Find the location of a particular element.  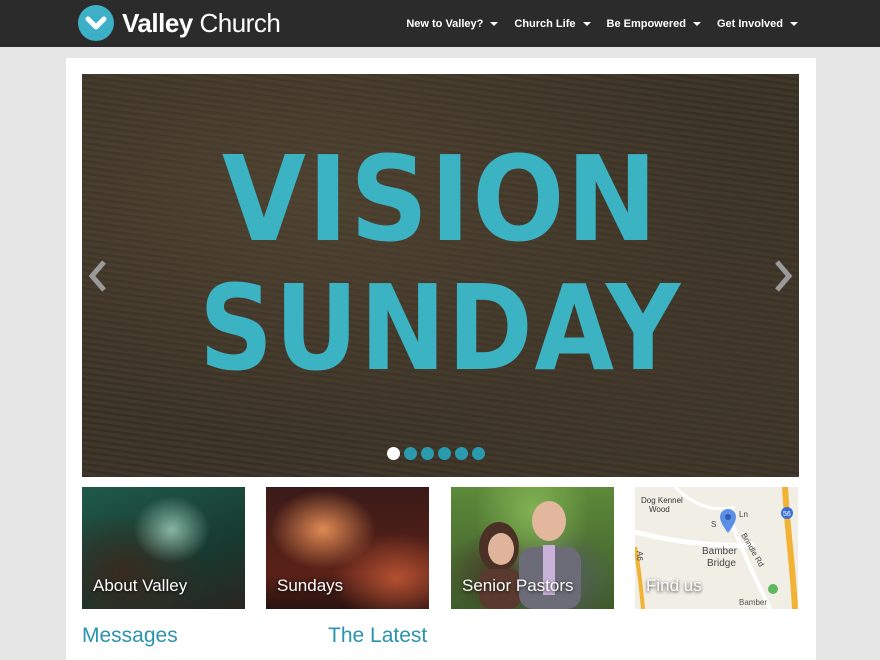

tile-caption: Find us is located at coordinates (674, 585).